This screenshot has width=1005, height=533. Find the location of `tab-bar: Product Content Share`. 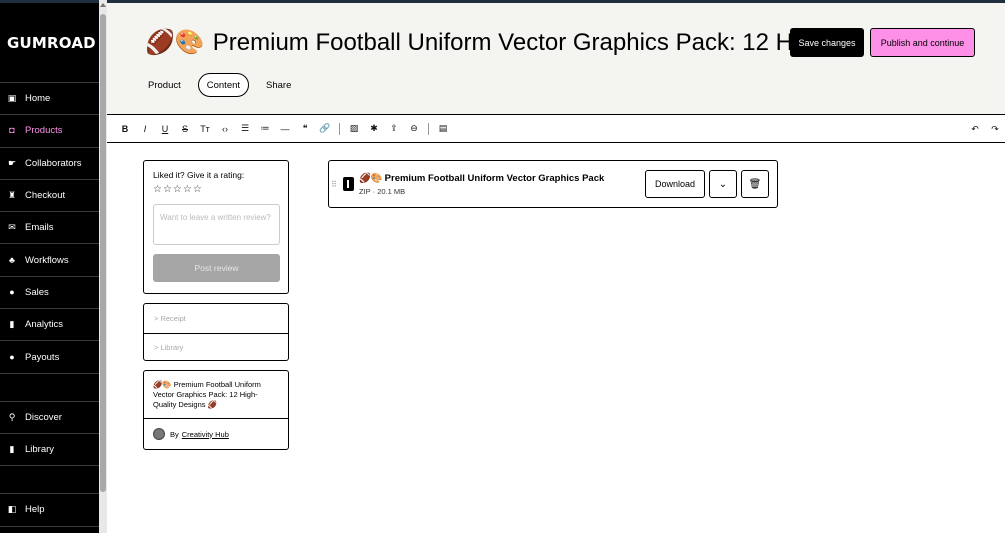

tab-bar: Product Content Share is located at coordinates (219, 85).